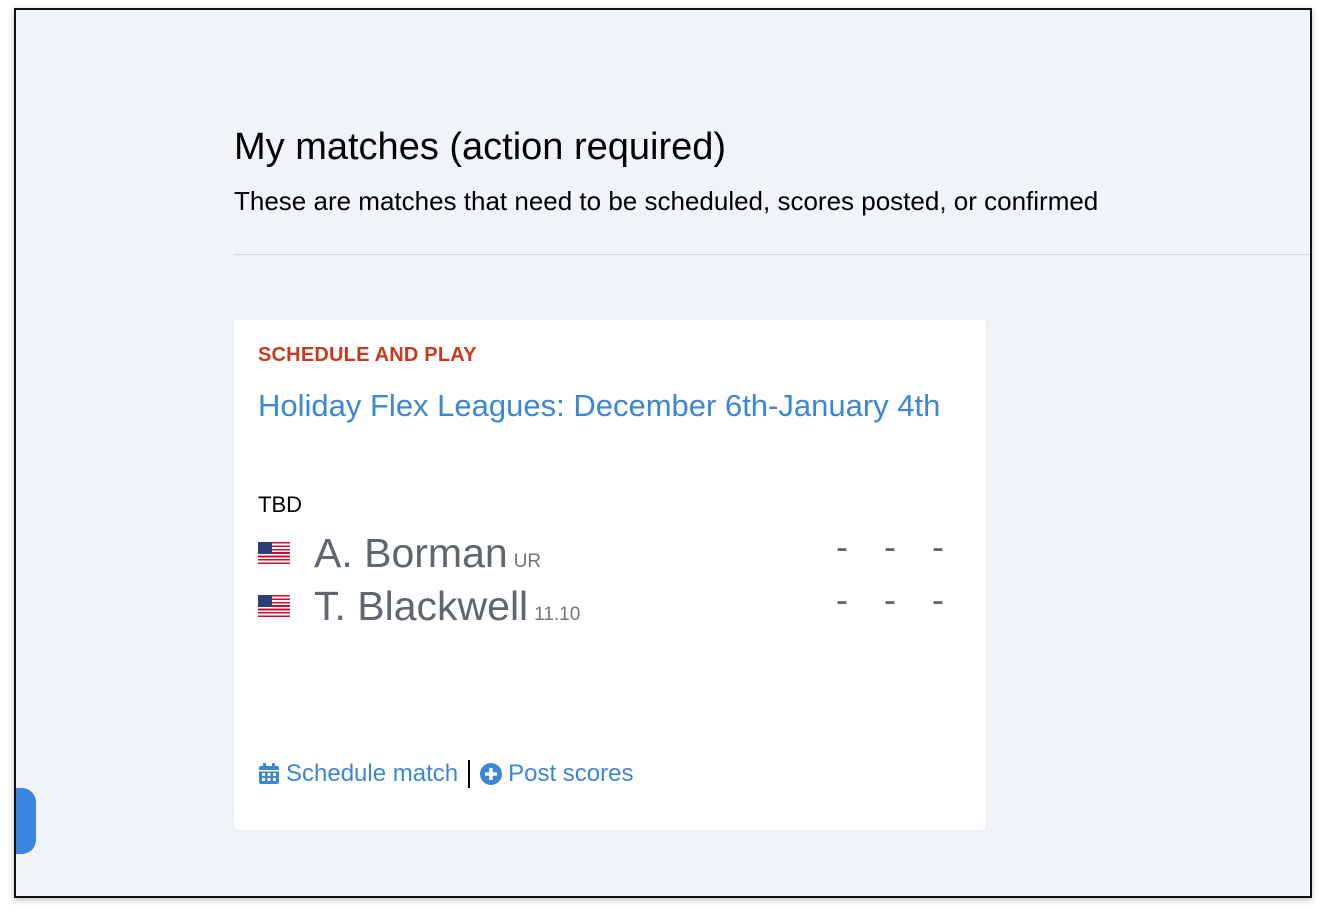 This screenshot has width=1325, height=918. Describe the element at coordinates (608, 553) in the screenshot. I see `player-row: A. Borman UR ---` at that location.